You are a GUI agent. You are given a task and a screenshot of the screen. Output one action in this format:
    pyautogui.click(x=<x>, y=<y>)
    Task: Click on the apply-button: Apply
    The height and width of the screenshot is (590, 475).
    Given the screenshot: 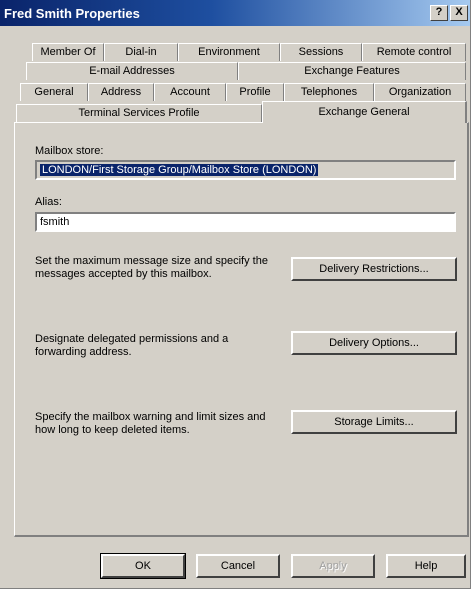 What is the action you would take?
    pyautogui.click(x=333, y=566)
    